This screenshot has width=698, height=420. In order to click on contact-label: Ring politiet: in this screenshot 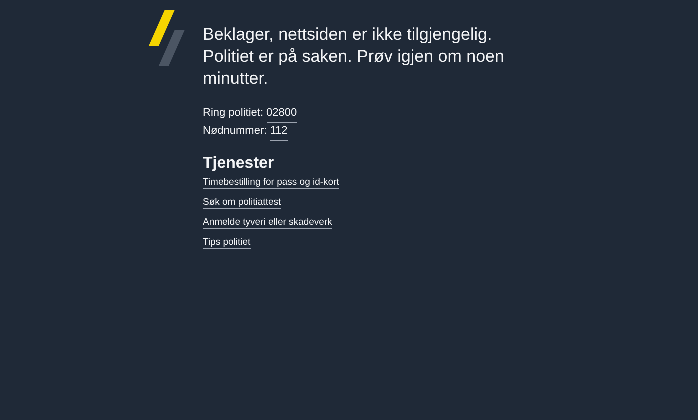, I will do `click(233, 113)`.